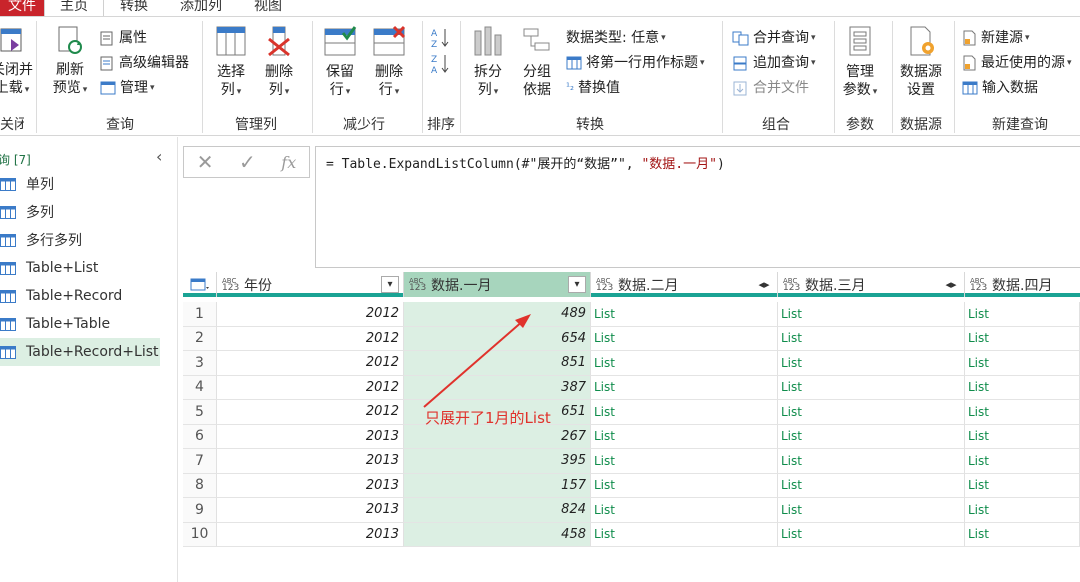  Describe the element at coordinates (123, 38) in the screenshot. I see `properties-button: 属性` at that location.